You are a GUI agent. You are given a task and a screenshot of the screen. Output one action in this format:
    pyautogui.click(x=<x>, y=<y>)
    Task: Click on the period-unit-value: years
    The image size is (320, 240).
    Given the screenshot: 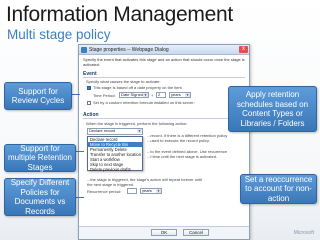 What is the action you would take?
    pyautogui.click(x=176, y=94)
    